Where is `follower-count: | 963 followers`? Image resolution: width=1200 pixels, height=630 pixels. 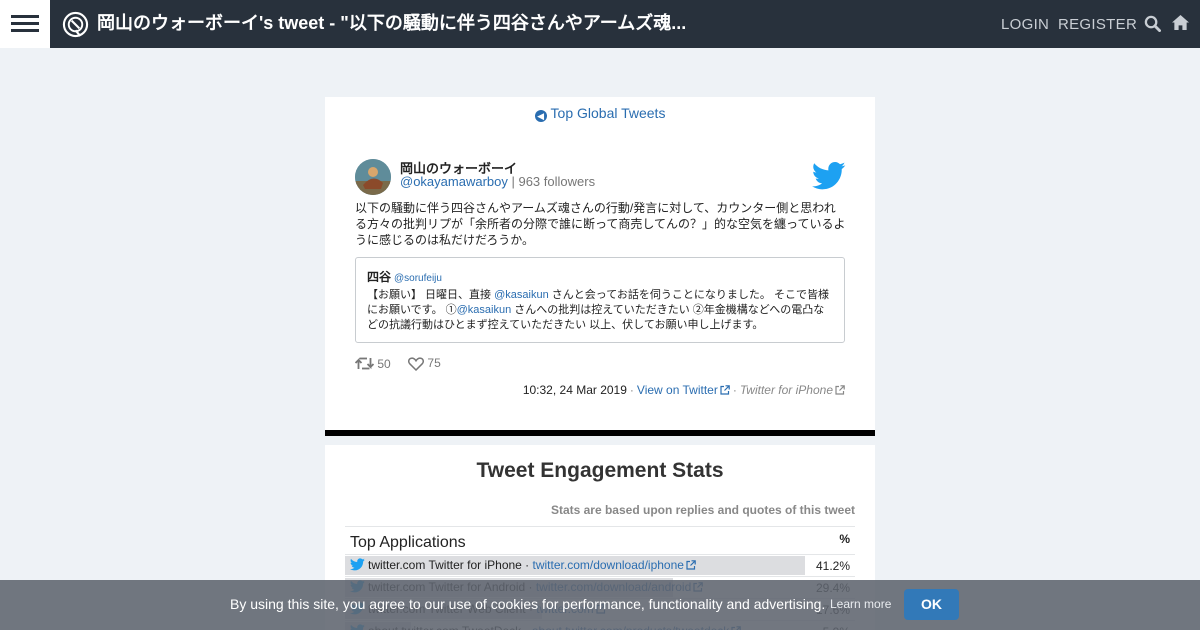 follower-count: | 963 followers is located at coordinates (553, 181).